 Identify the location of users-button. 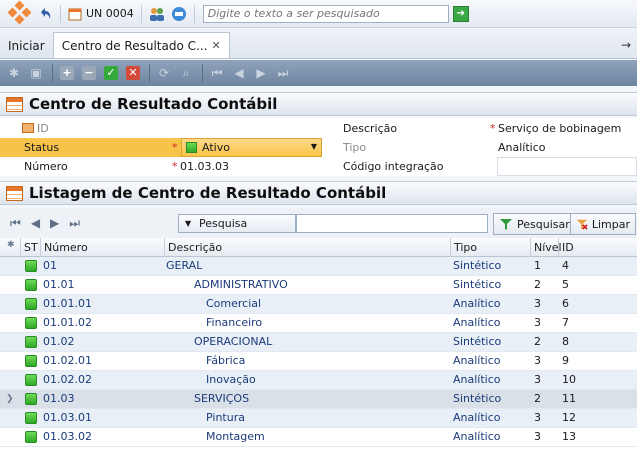
(157, 14).